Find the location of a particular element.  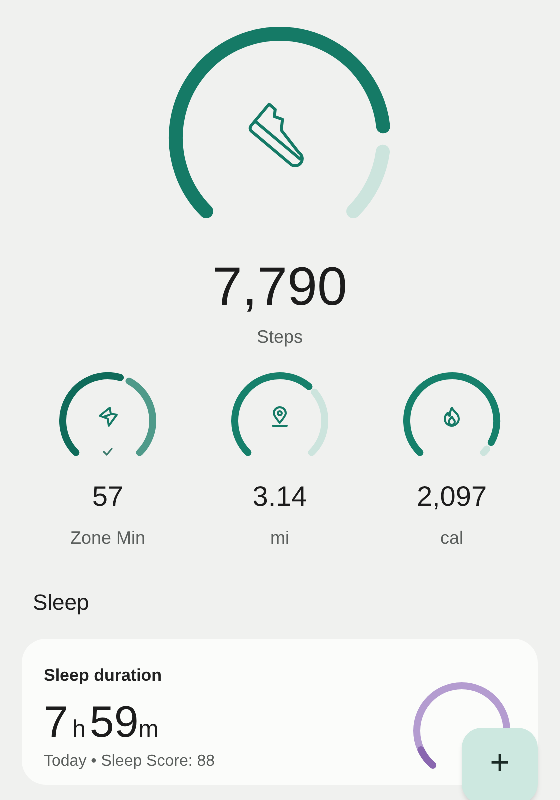

section-title: Sleep is located at coordinates (61, 603).